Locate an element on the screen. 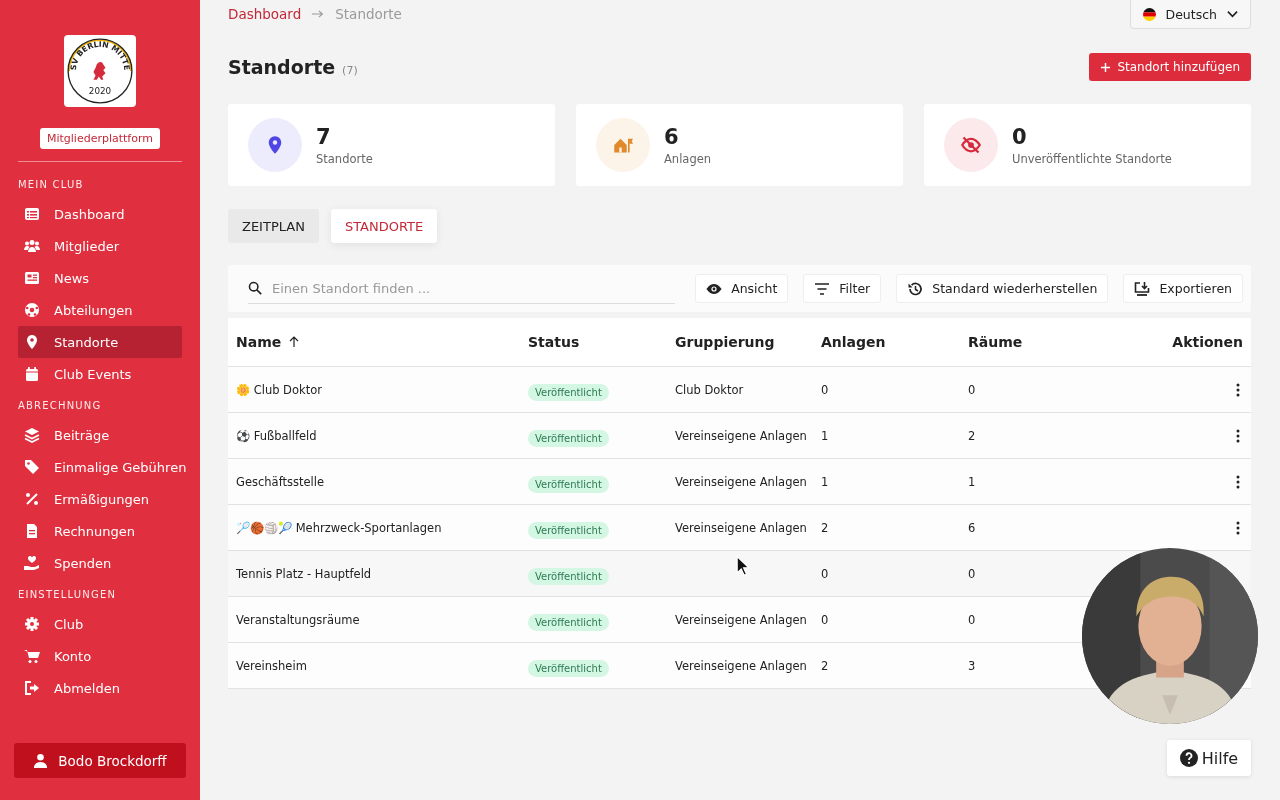 The width and height of the screenshot is (1280, 800). help-button: Hilfe is located at coordinates (1209, 758).